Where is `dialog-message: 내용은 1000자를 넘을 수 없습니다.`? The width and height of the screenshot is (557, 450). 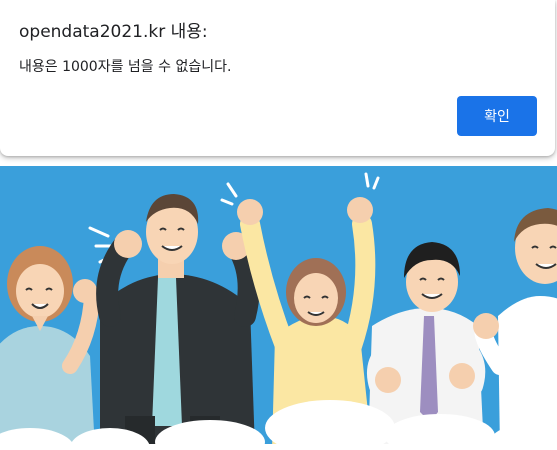 dialog-message: 내용은 1000자를 넘을 수 없습니다. is located at coordinates (125, 67).